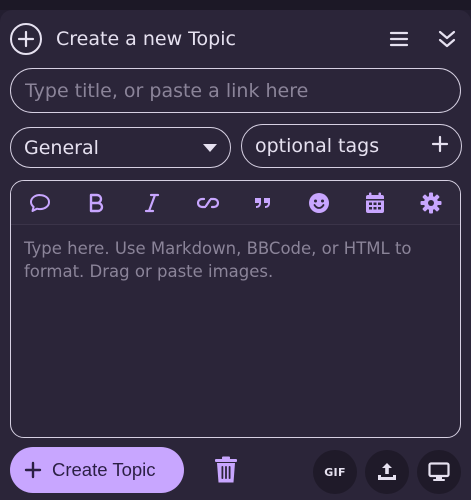 Image resolution: width=471 pixels, height=500 pixels. I want to click on gif-button: GIF, so click(335, 472).